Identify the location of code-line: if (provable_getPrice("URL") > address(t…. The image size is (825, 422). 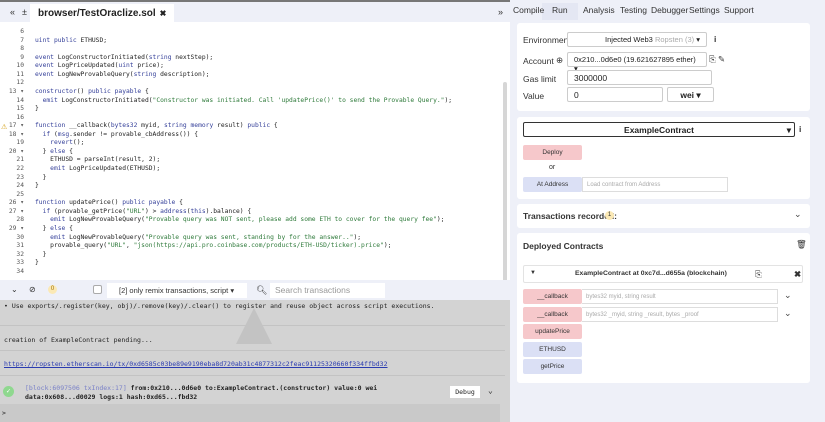
(147, 211).